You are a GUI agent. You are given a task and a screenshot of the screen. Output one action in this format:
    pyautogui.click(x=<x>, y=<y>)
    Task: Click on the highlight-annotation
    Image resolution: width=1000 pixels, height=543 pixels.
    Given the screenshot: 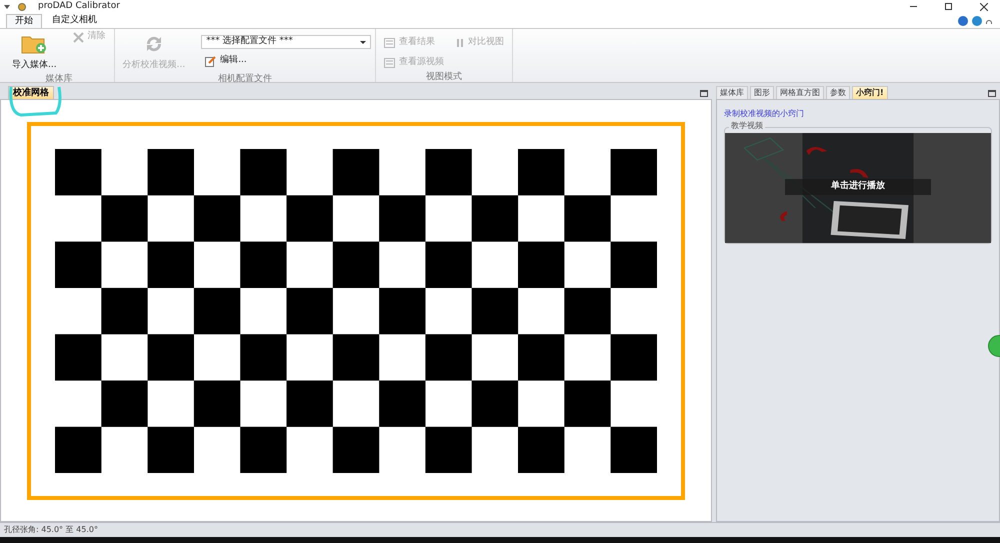 What is the action you would take?
    pyautogui.click(x=34, y=101)
    